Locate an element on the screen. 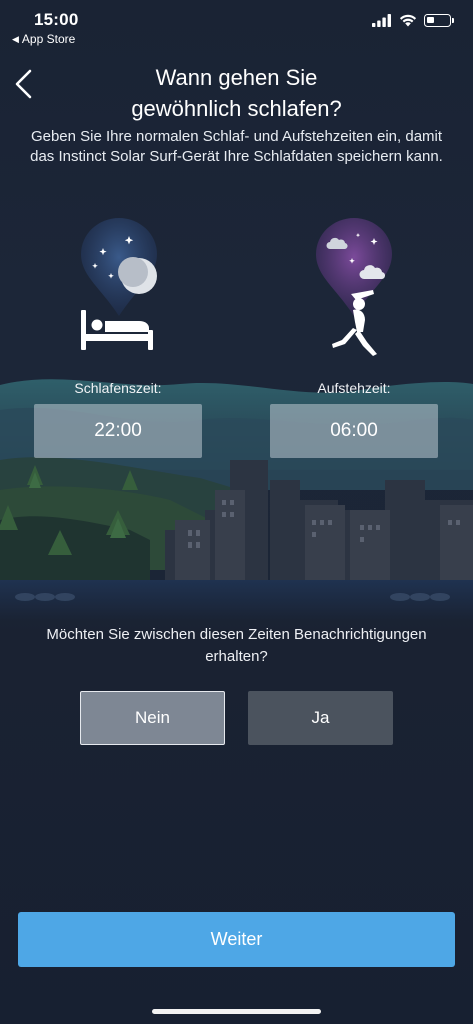  sleep-time-value: 22:00 is located at coordinates (118, 430).